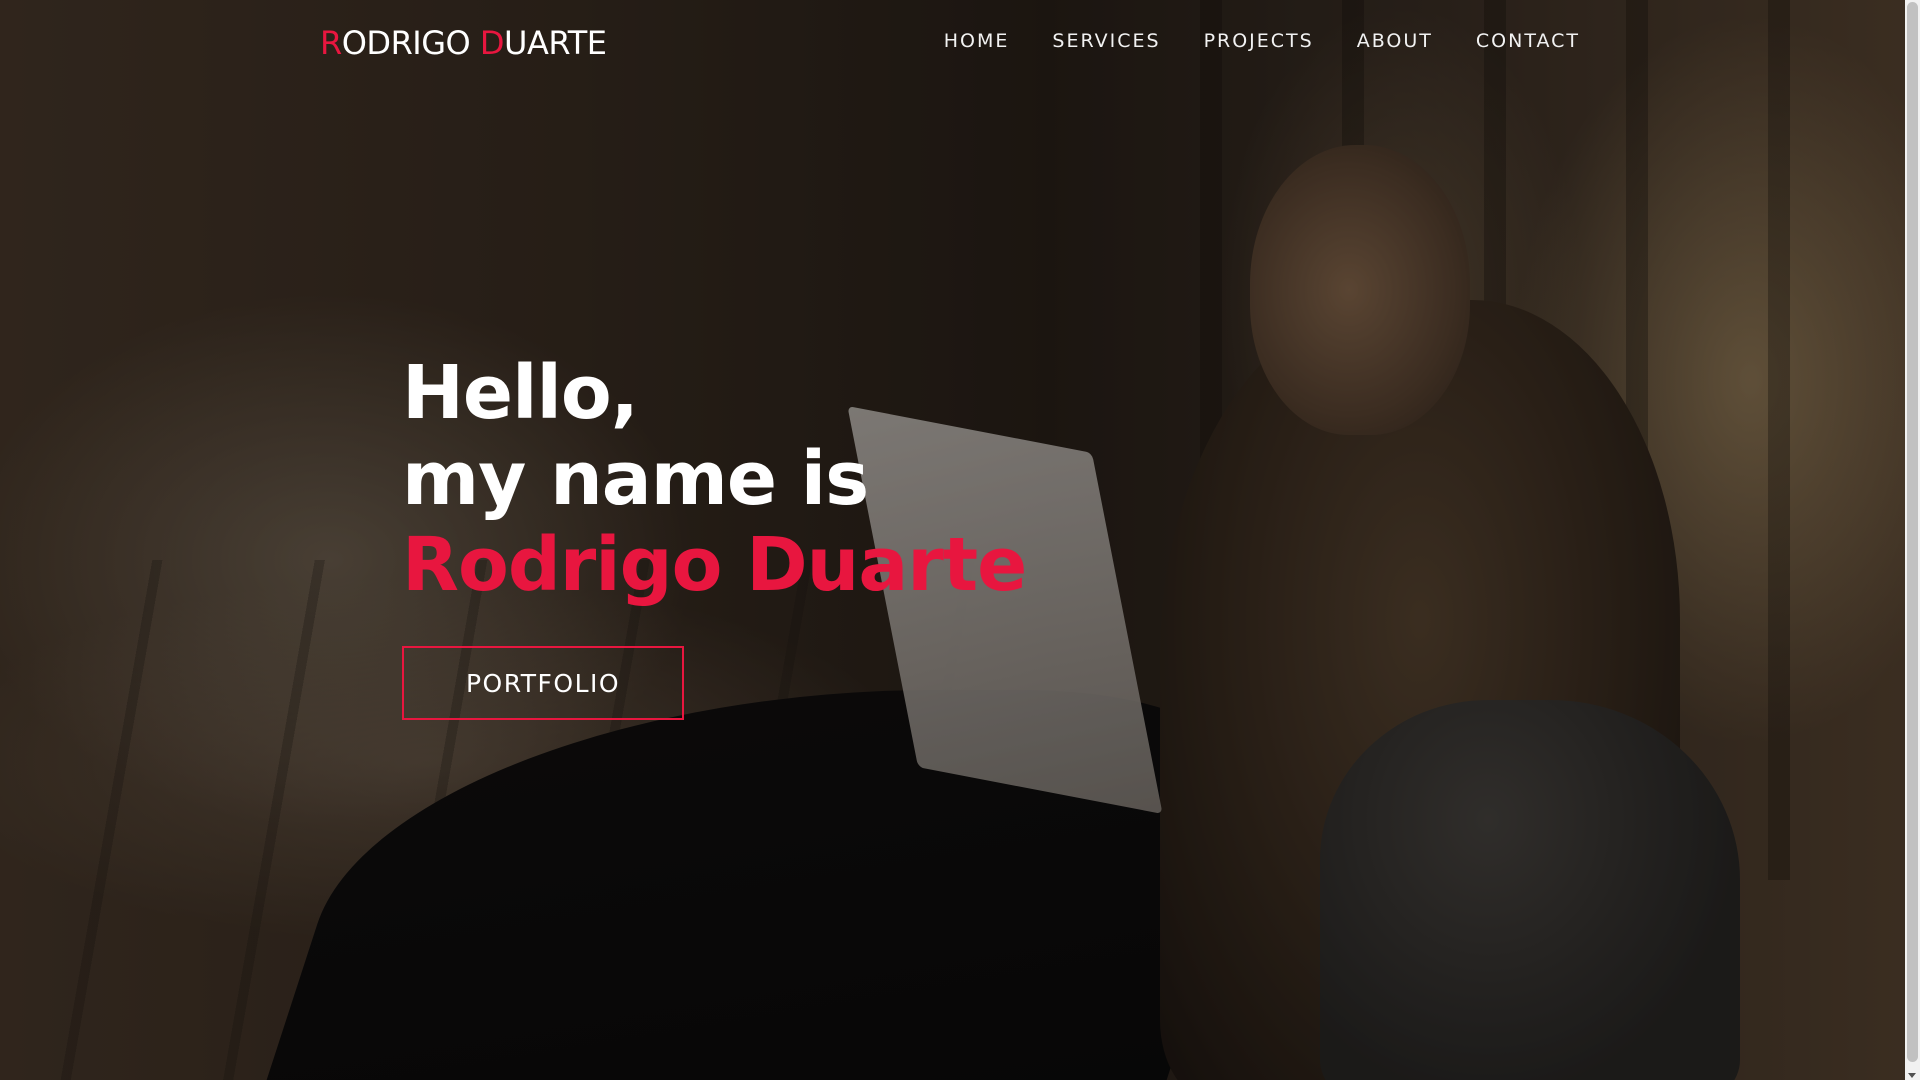  What do you see at coordinates (492, 43) in the screenshot?
I see `brand-last-initial: D` at bounding box center [492, 43].